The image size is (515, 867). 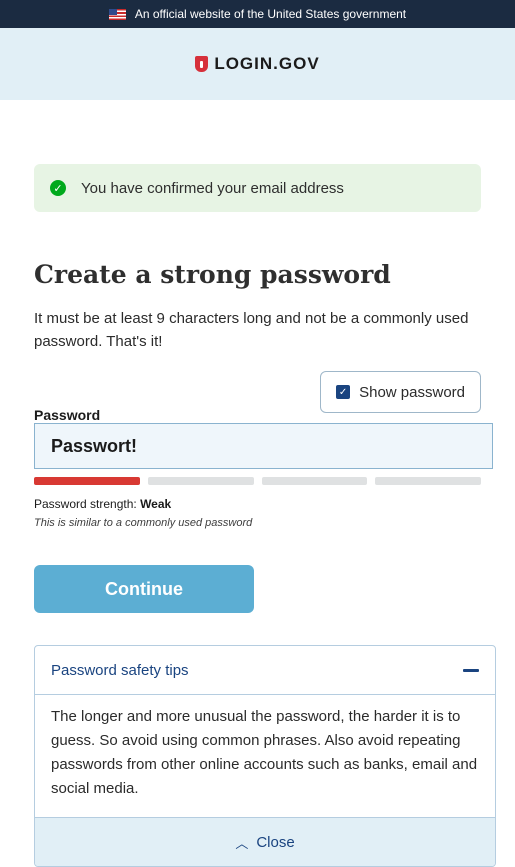 I want to click on tips-toggle: Password safety tips, so click(x=265, y=670).